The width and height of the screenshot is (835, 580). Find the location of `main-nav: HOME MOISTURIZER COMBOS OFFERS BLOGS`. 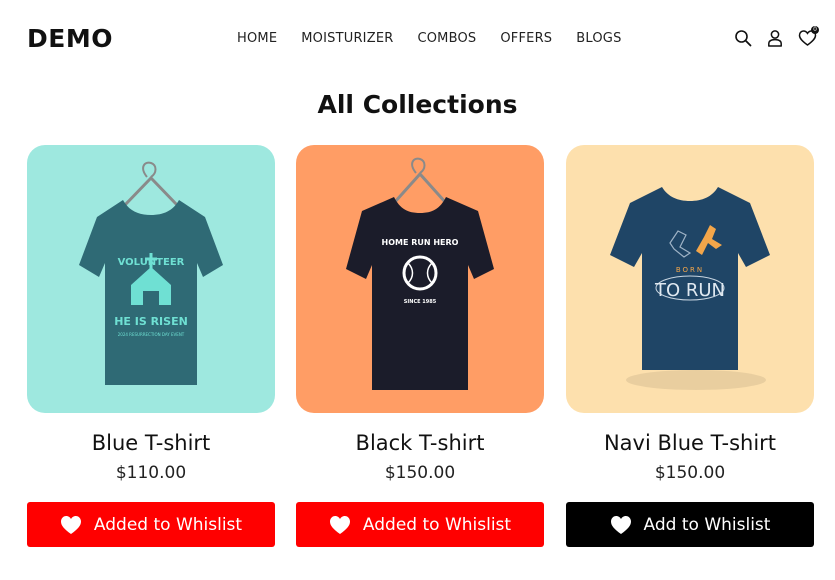

main-nav: HOME MOISTURIZER COMBOS OFFERS BLOGS is located at coordinates (441, 38).